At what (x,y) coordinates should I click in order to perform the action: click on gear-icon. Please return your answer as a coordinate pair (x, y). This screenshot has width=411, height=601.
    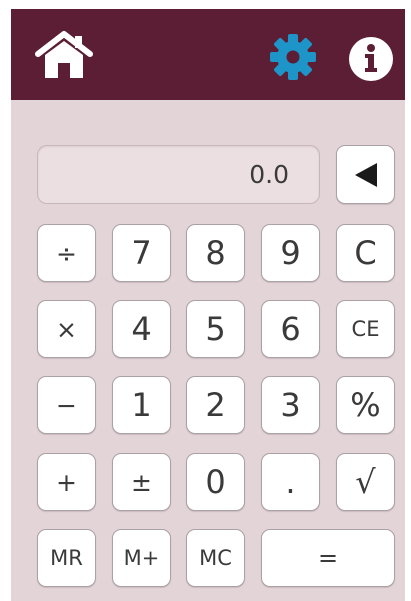
    Looking at the image, I should click on (293, 57).